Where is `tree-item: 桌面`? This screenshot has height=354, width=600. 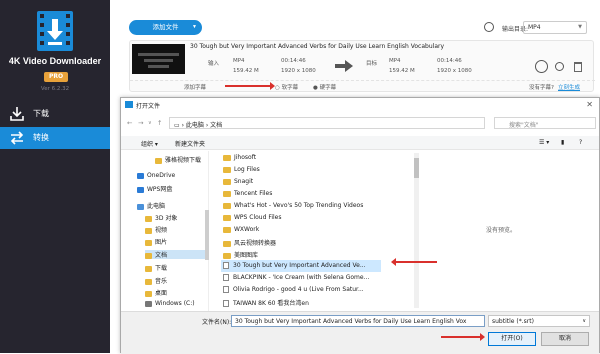 tree-item: 桌面 is located at coordinates (156, 292).